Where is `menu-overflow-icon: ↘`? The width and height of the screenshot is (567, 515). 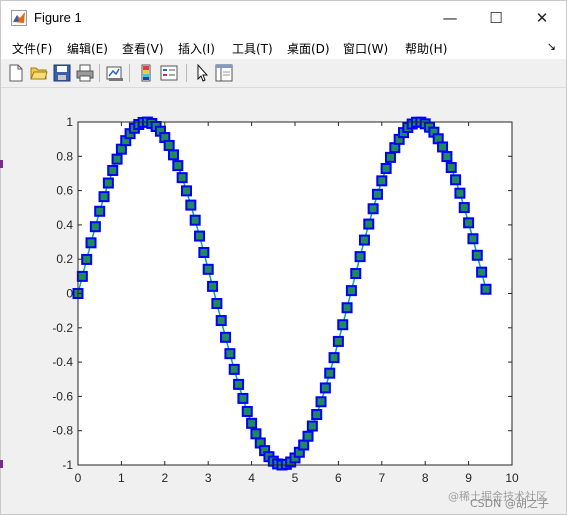 menu-overflow-icon: ↘ is located at coordinates (551, 46).